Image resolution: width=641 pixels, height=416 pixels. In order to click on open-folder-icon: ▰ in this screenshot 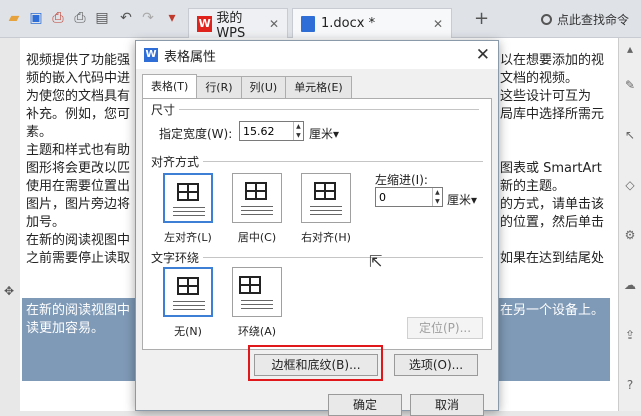, I will do `click(14, 18)`.